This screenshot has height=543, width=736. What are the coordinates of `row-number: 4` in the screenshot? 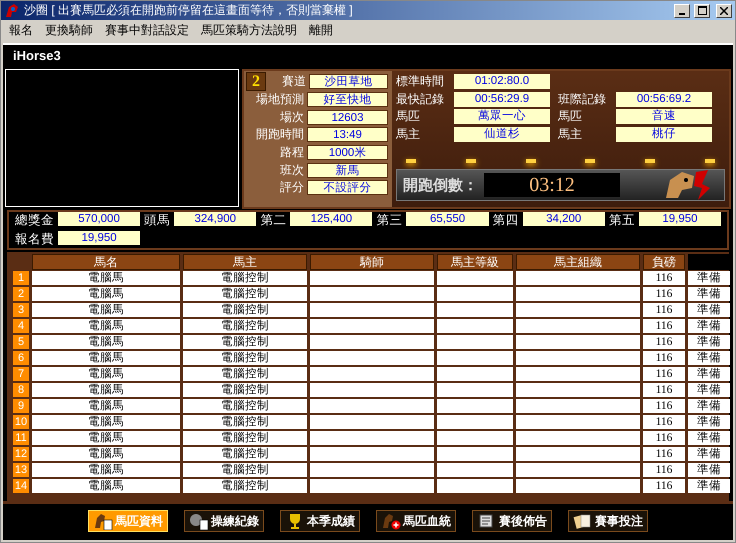 It's located at (21, 326).